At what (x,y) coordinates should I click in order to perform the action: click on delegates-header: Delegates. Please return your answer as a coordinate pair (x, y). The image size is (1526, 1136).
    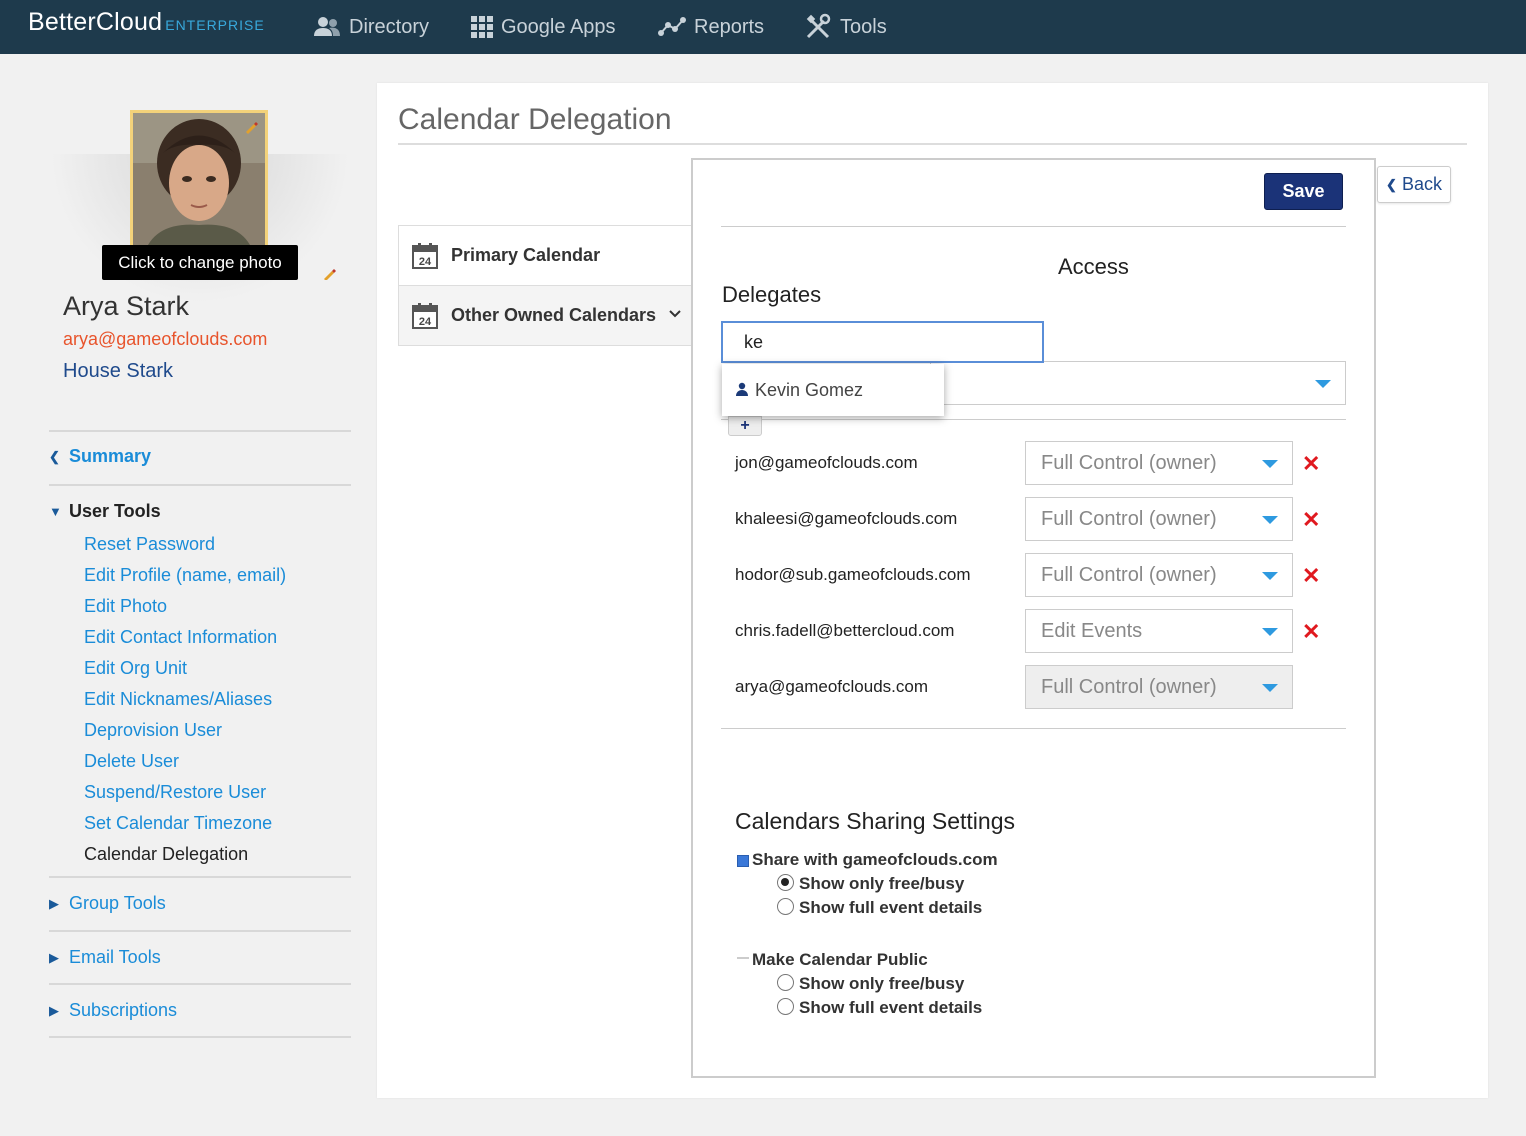
    Looking at the image, I should click on (772, 294).